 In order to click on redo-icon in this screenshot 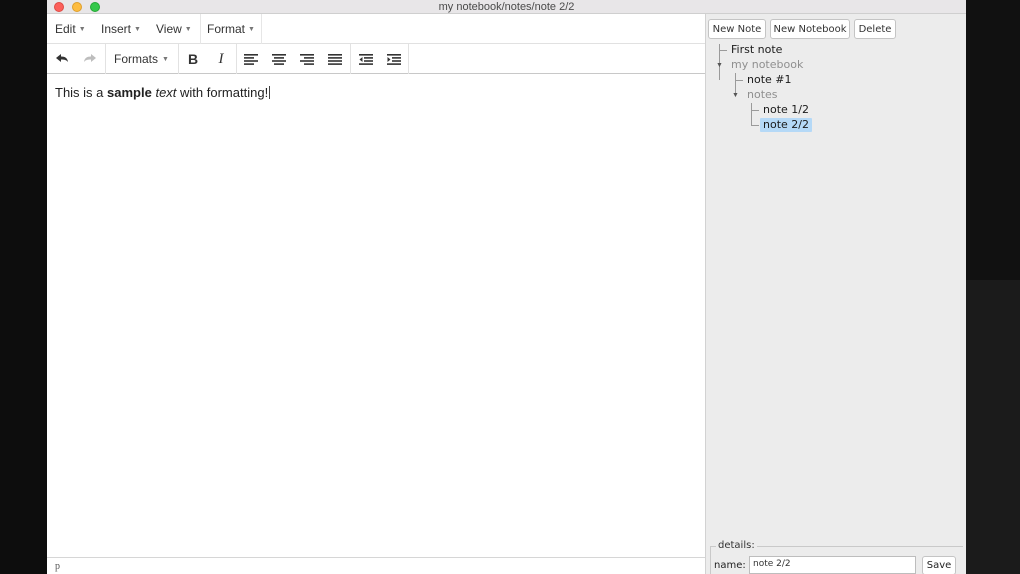, I will do `click(90, 58)`.